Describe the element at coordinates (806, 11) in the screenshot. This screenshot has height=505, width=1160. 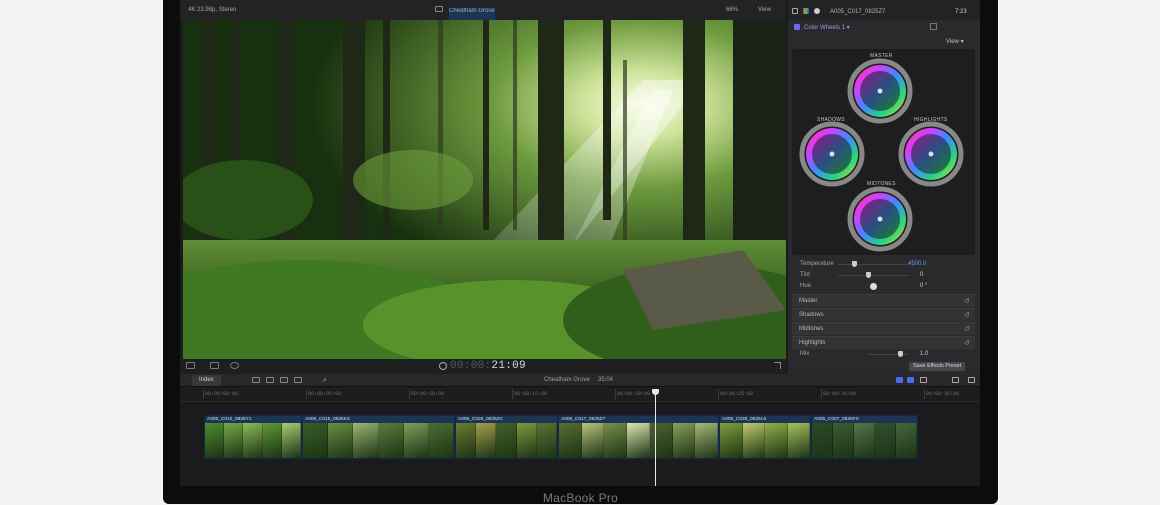
I see `color-inspector-icon` at that location.